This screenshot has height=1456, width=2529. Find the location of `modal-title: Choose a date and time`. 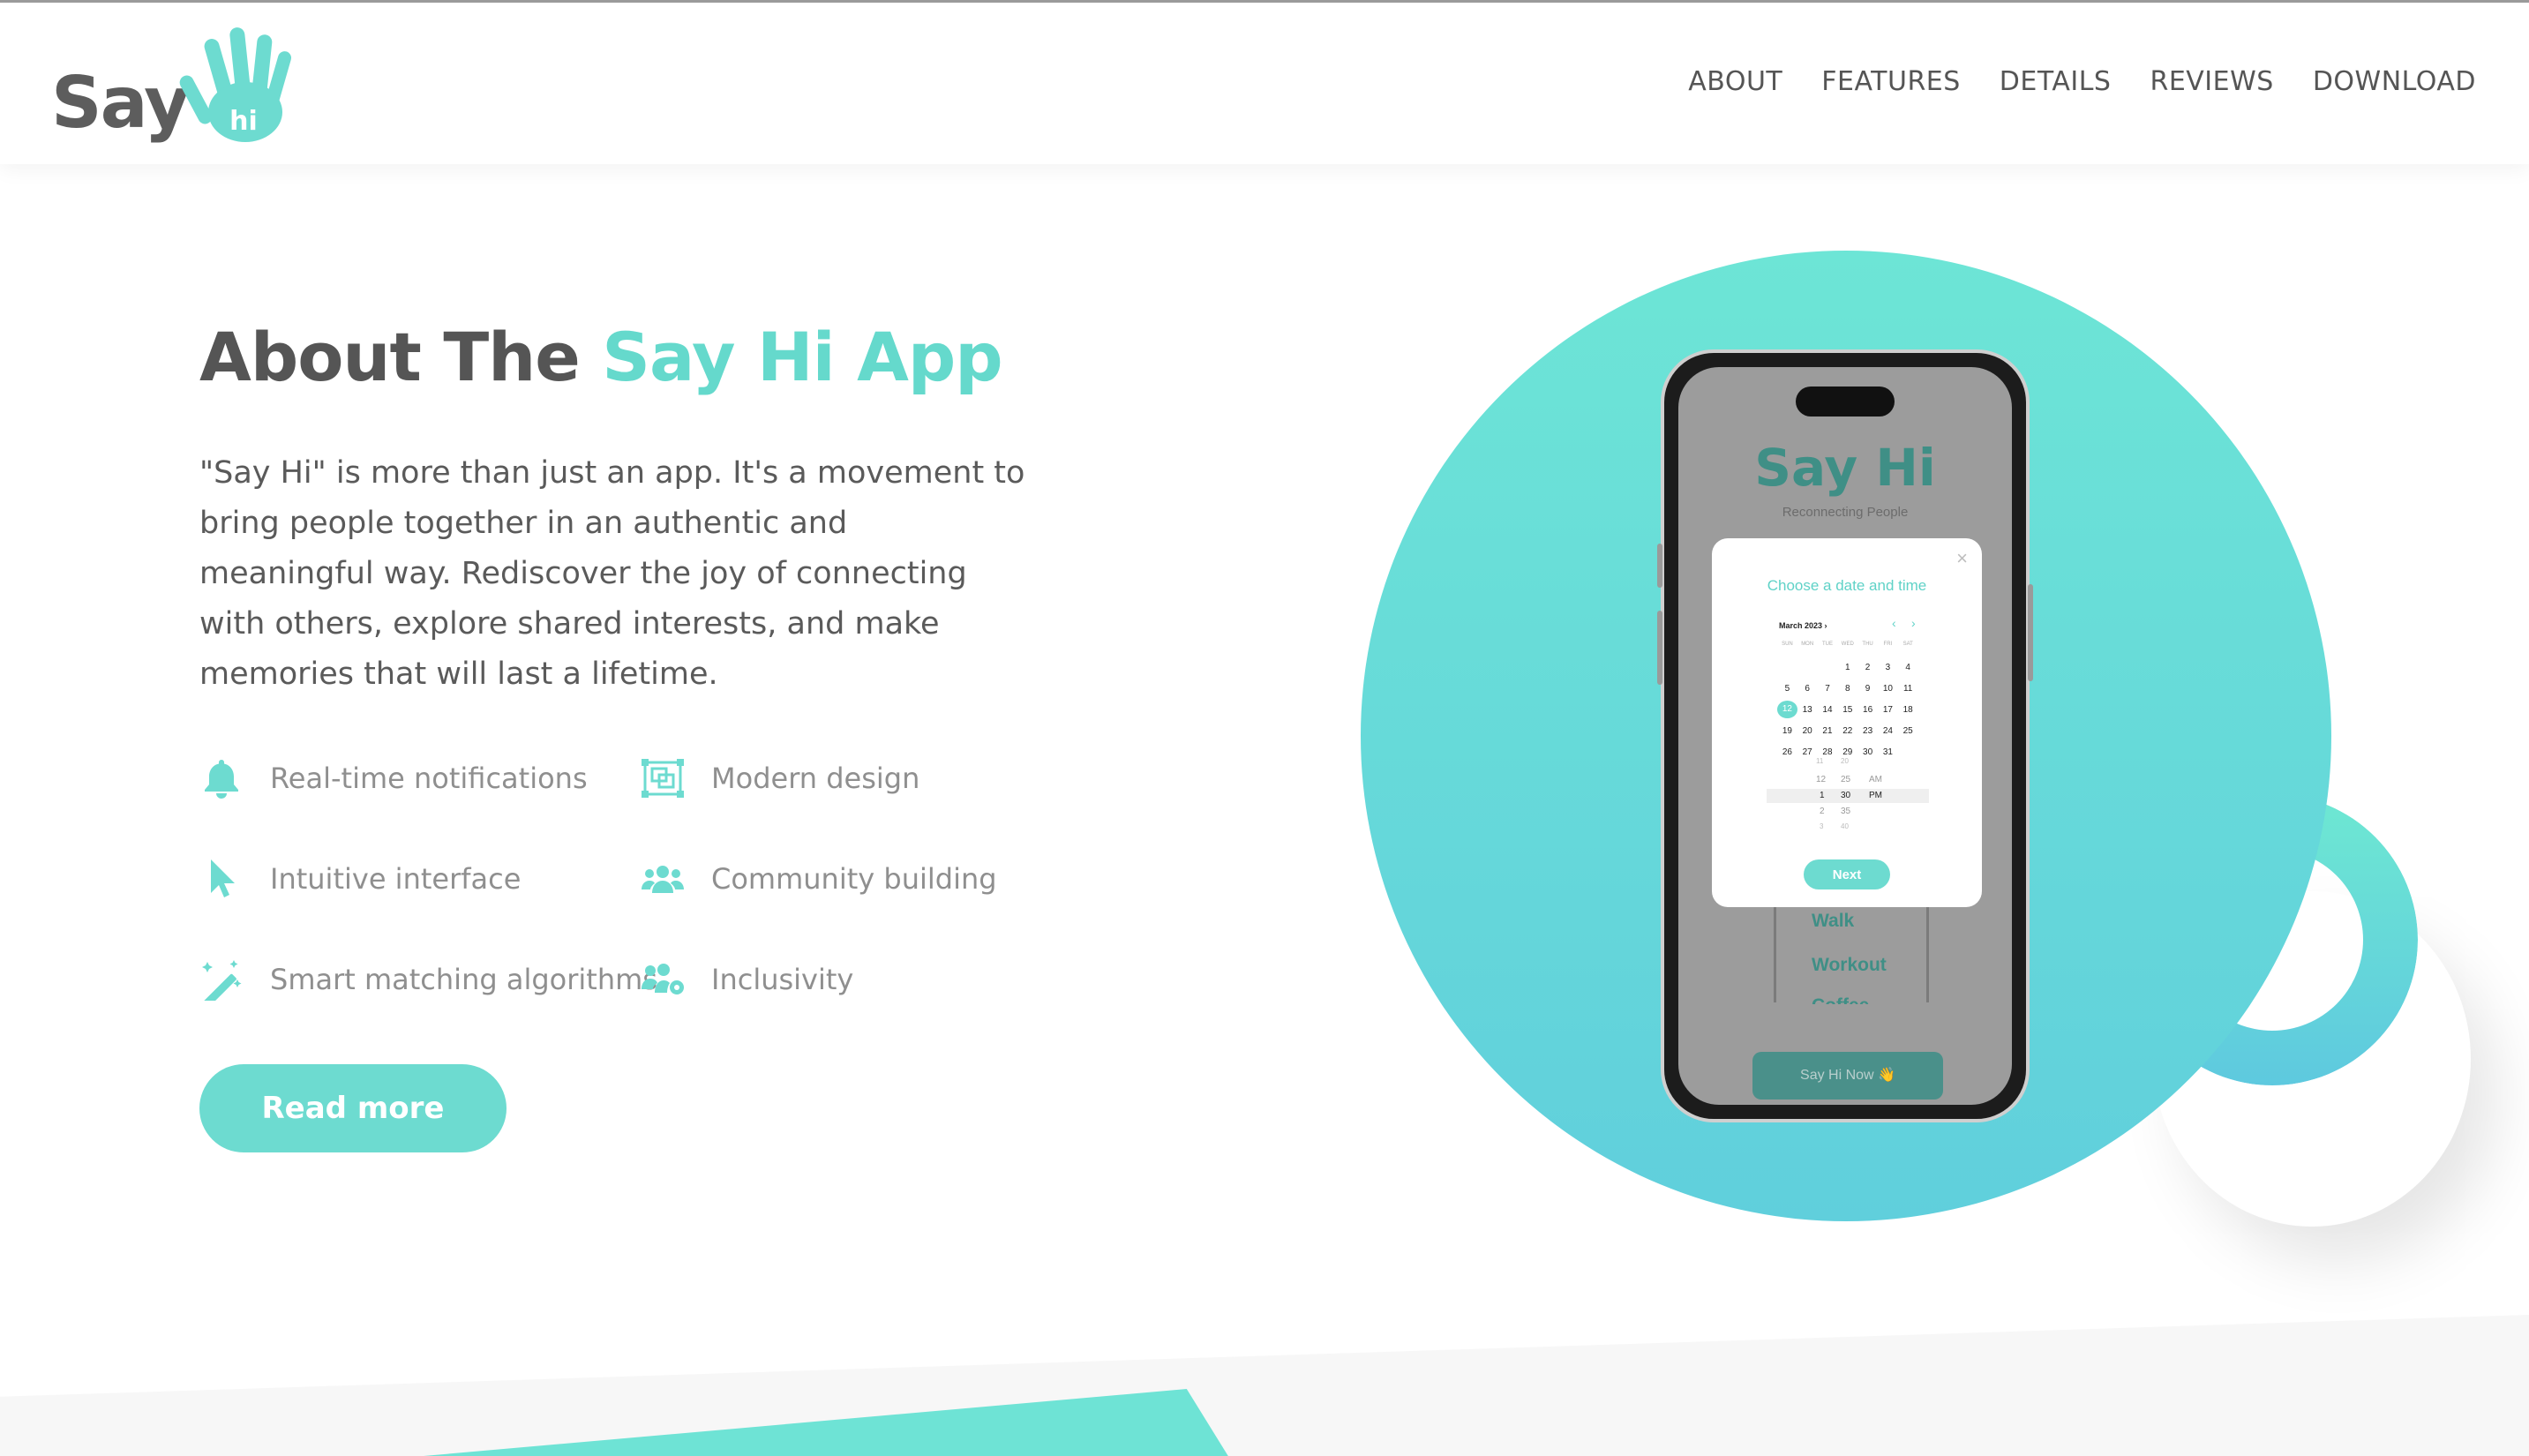

modal-title: Choose a date and time is located at coordinates (1847, 585).